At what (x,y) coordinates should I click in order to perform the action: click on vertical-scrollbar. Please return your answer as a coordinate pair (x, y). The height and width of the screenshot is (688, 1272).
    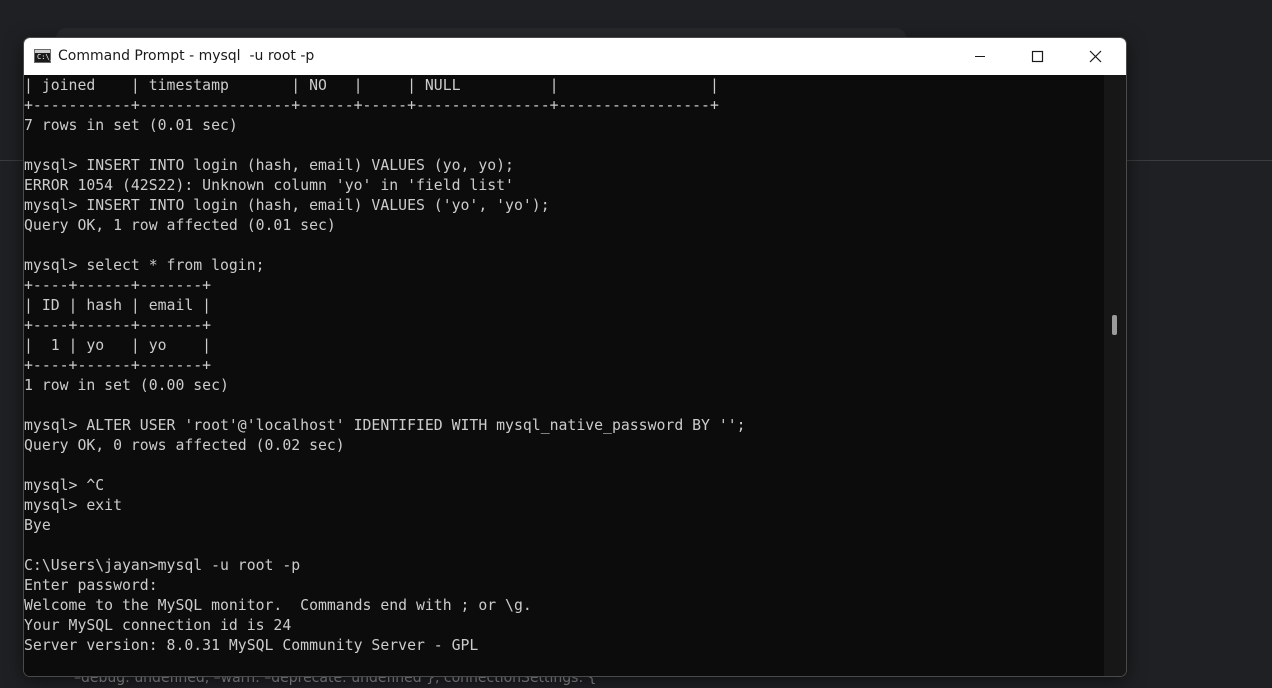
    Looking at the image, I should click on (1115, 375).